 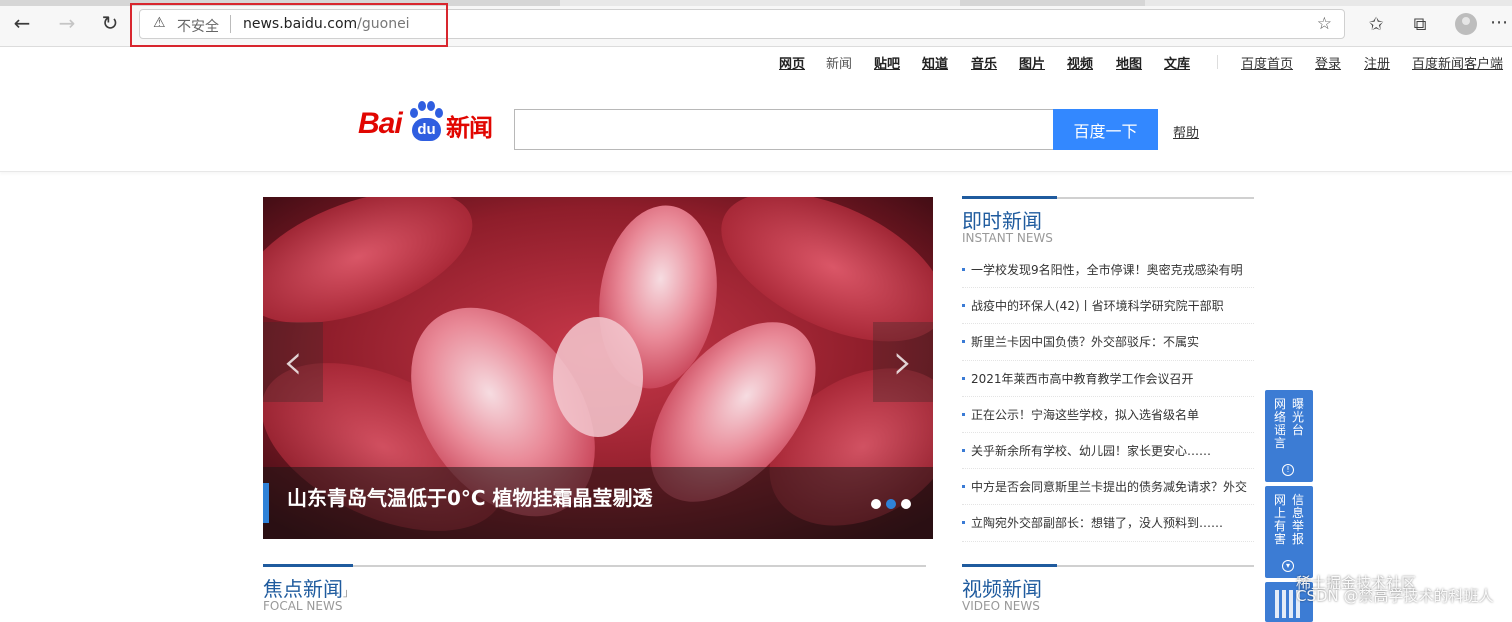 I want to click on rumor-label: 网络谣言, so click(x=1279, y=423).